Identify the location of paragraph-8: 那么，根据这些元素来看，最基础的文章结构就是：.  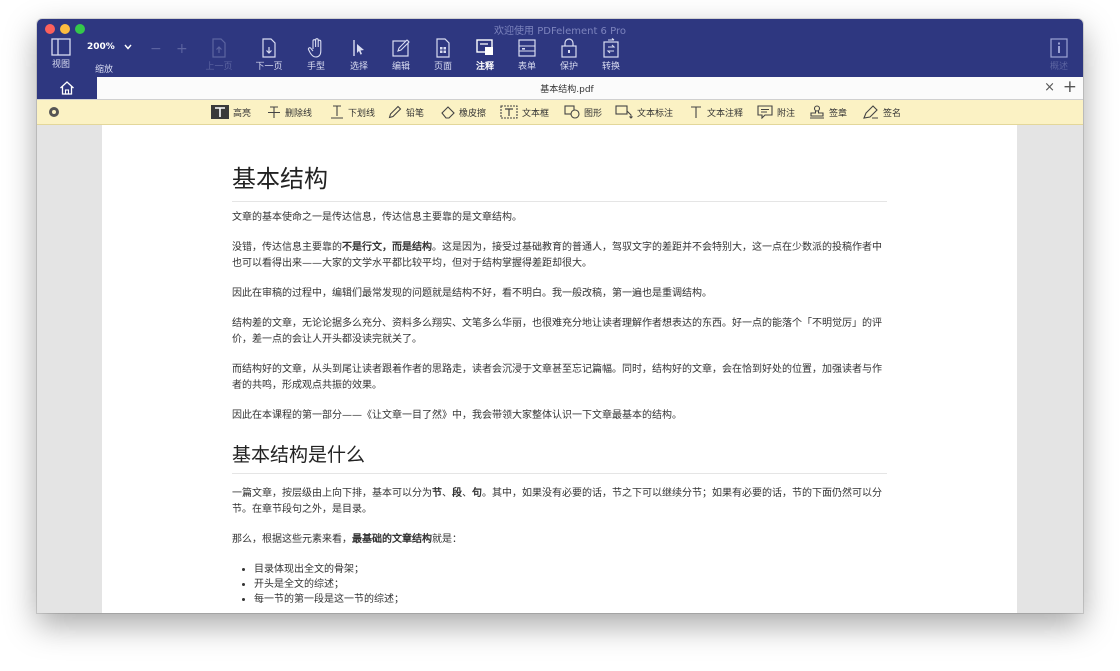
(559, 540).